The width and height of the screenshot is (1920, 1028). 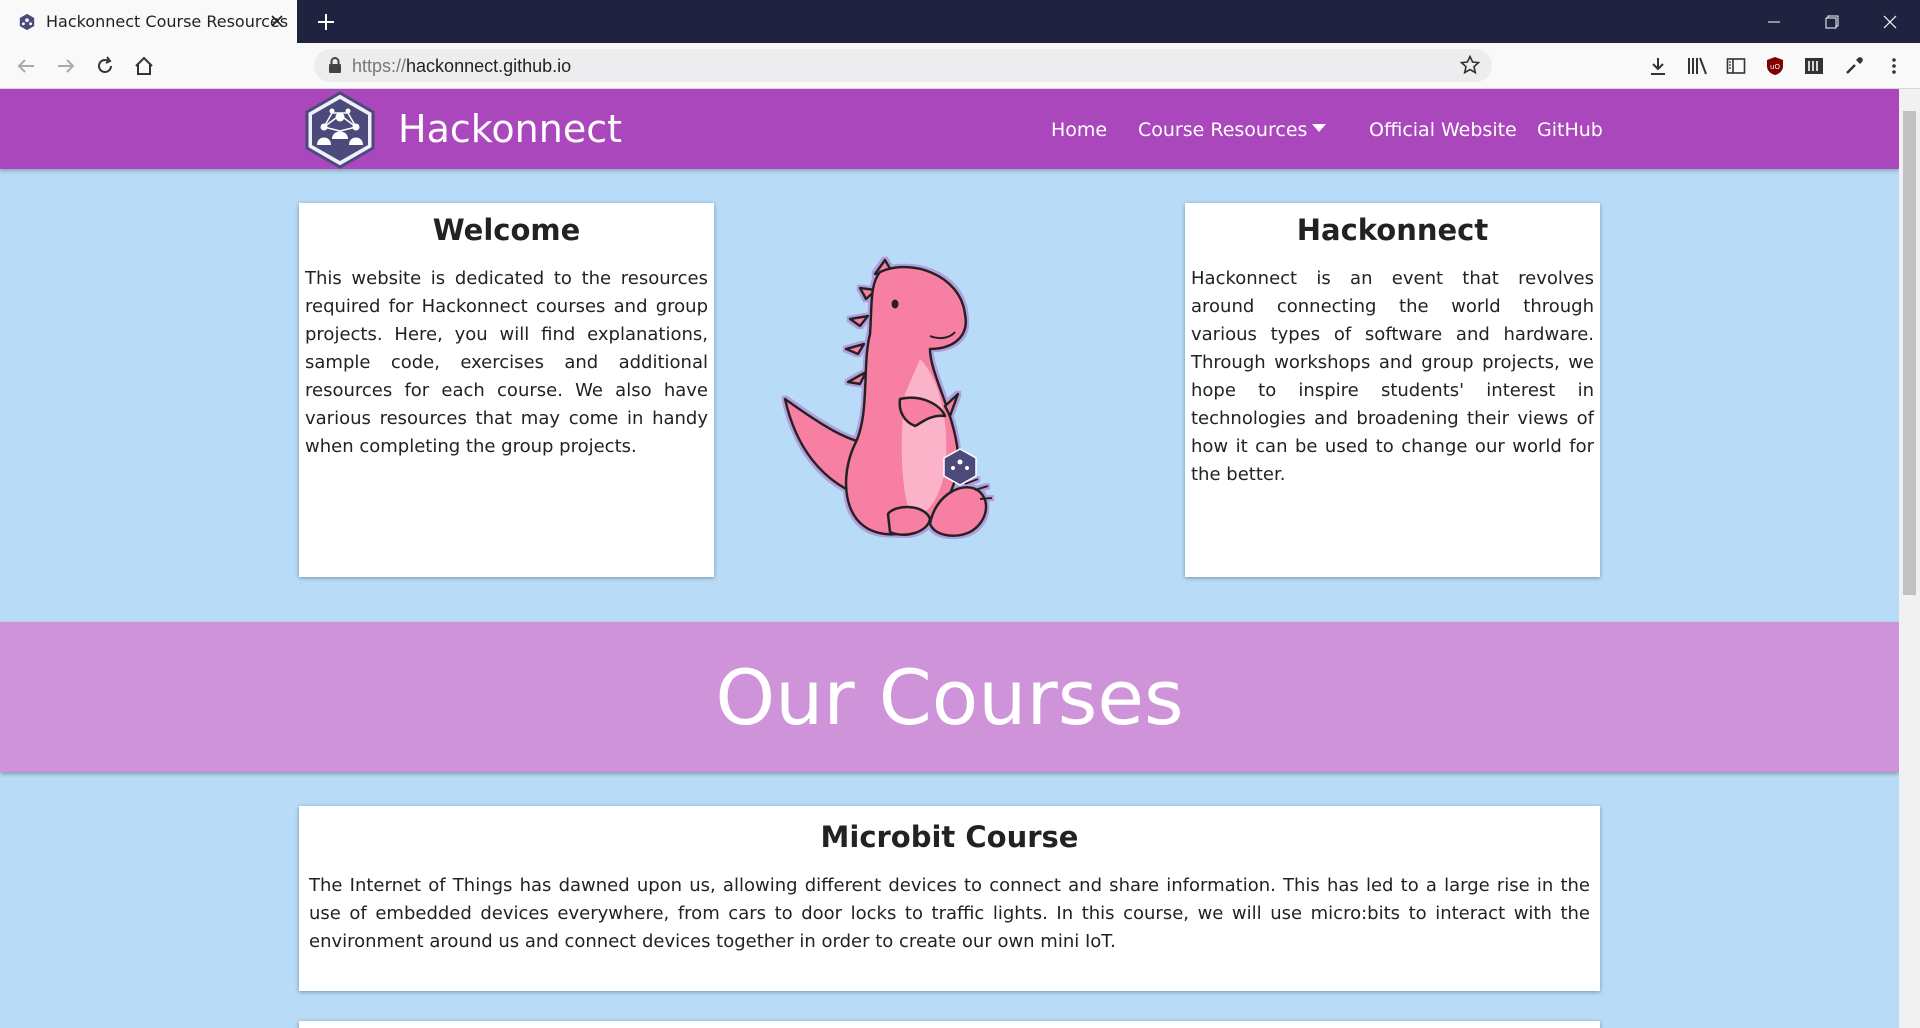 I want to click on tab-title: Hackonnect Course Resources, so click(x=167, y=21).